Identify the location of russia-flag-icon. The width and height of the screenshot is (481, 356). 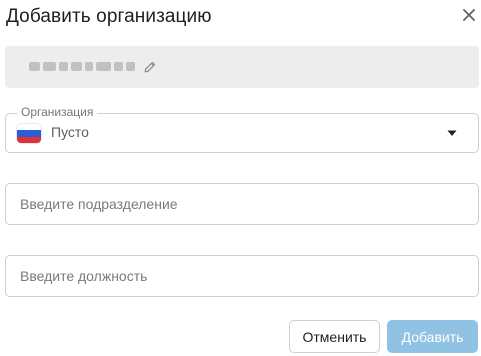
(29, 133).